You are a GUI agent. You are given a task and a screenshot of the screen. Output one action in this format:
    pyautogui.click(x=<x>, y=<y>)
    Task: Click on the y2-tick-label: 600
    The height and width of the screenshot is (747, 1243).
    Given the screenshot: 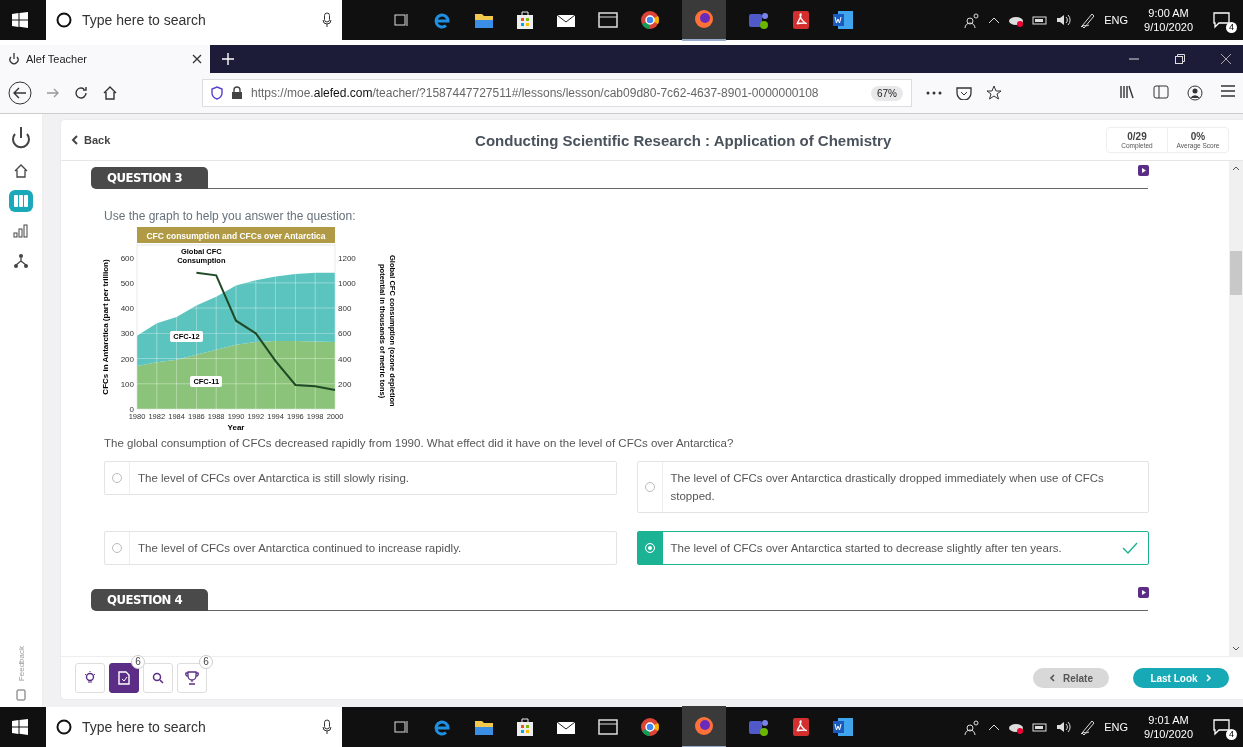 What is the action you would take?
    pyautogui.click(x=345, y=334)
    